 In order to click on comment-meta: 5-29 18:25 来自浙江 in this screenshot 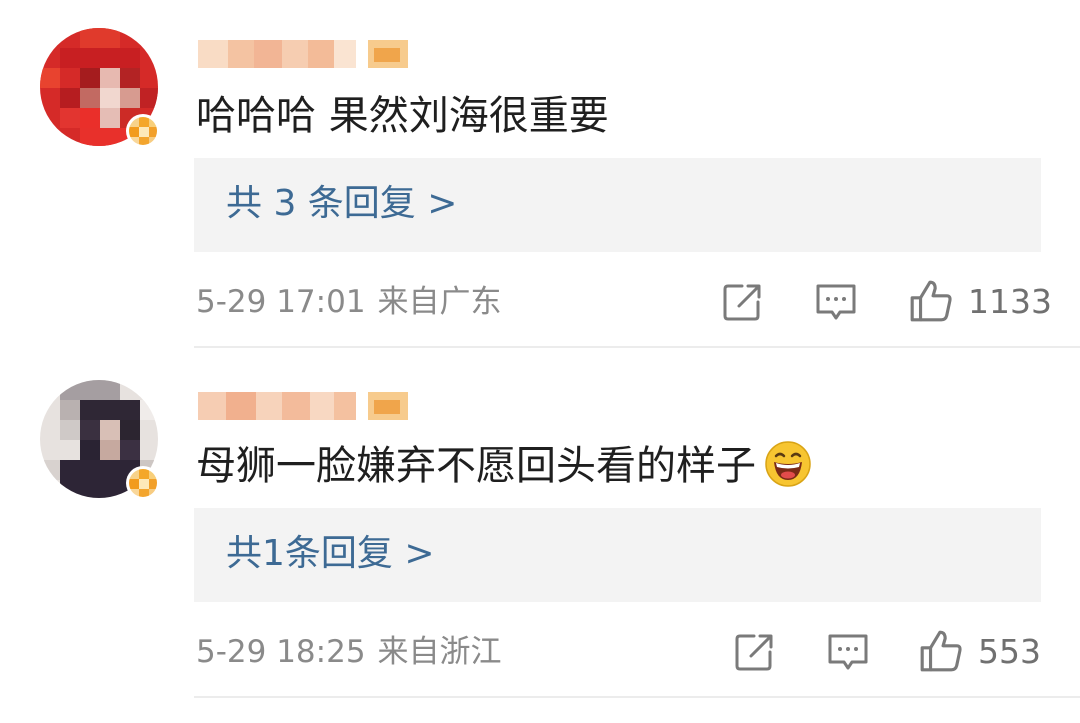, I will do `click(349, 652)`.